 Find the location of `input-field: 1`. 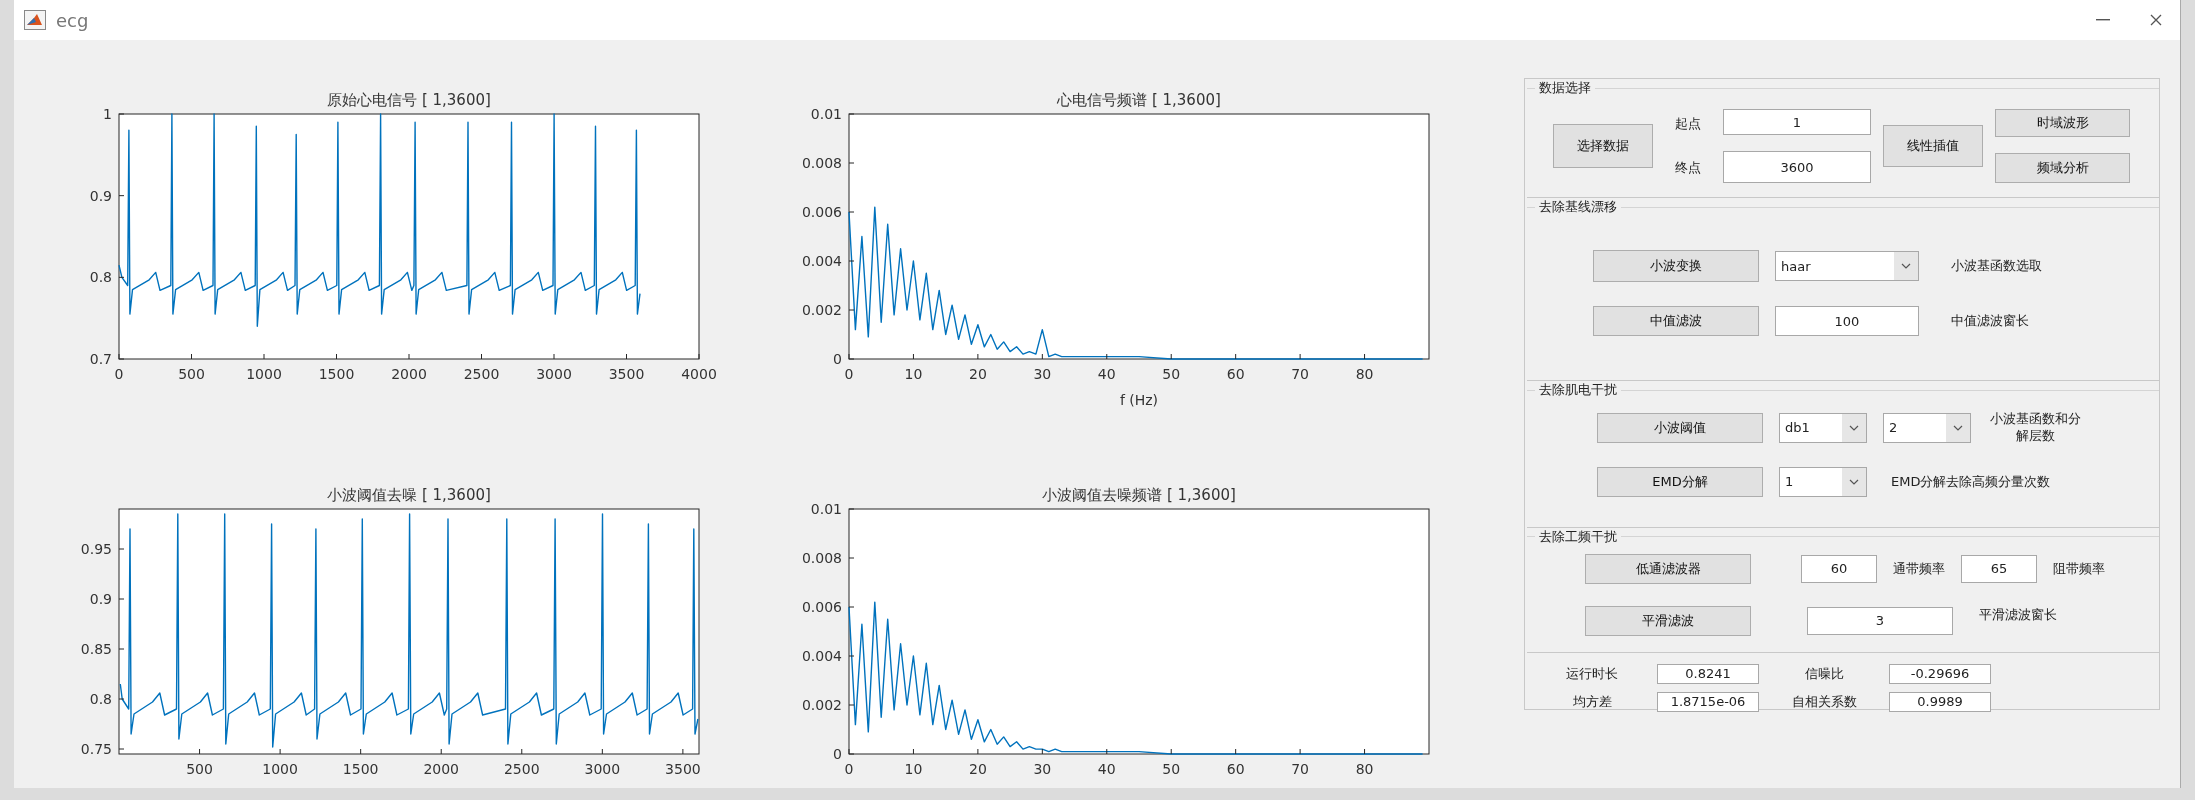

input-field: 1 is located at coordinates (1797, 122).